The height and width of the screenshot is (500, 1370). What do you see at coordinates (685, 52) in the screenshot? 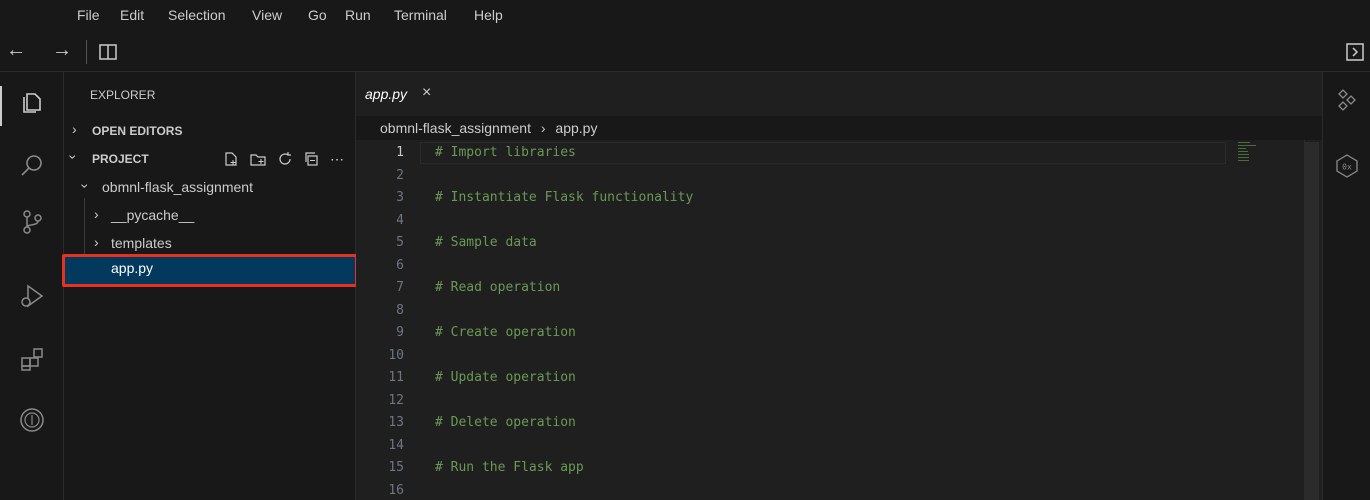
I see `navigation-bar: ← →` at bounding box center [685, 52].